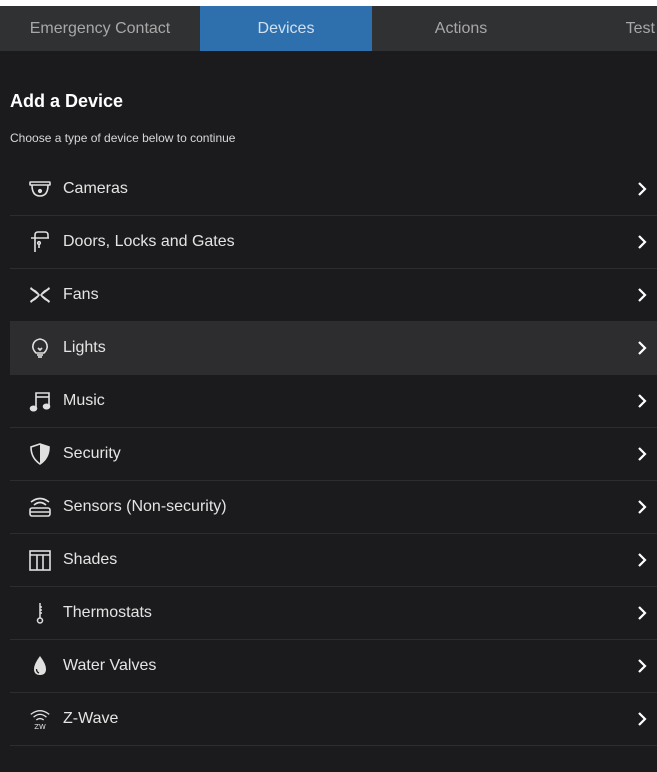 The height and width of the screenshot is (772, 657). I want to click on device-type-water-valves: Water Valves, so click(333, 666).